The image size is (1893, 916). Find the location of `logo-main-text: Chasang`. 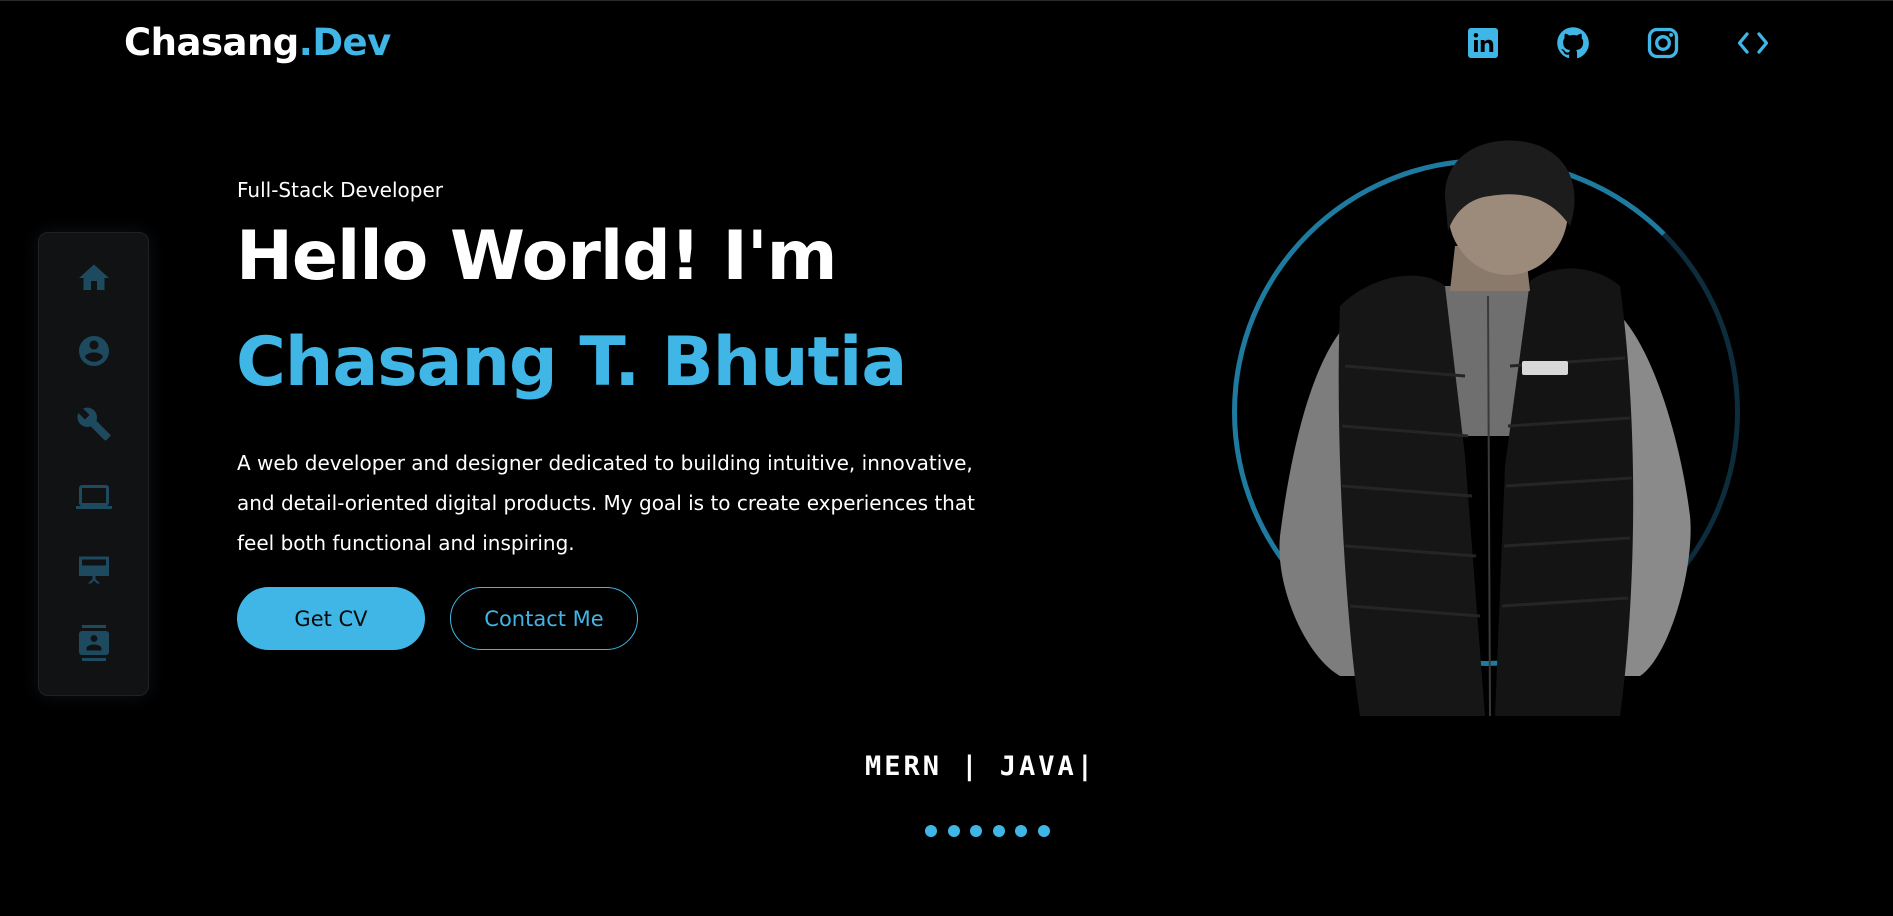

logo-main-text: Chasang is located at coordinates (211, 42).